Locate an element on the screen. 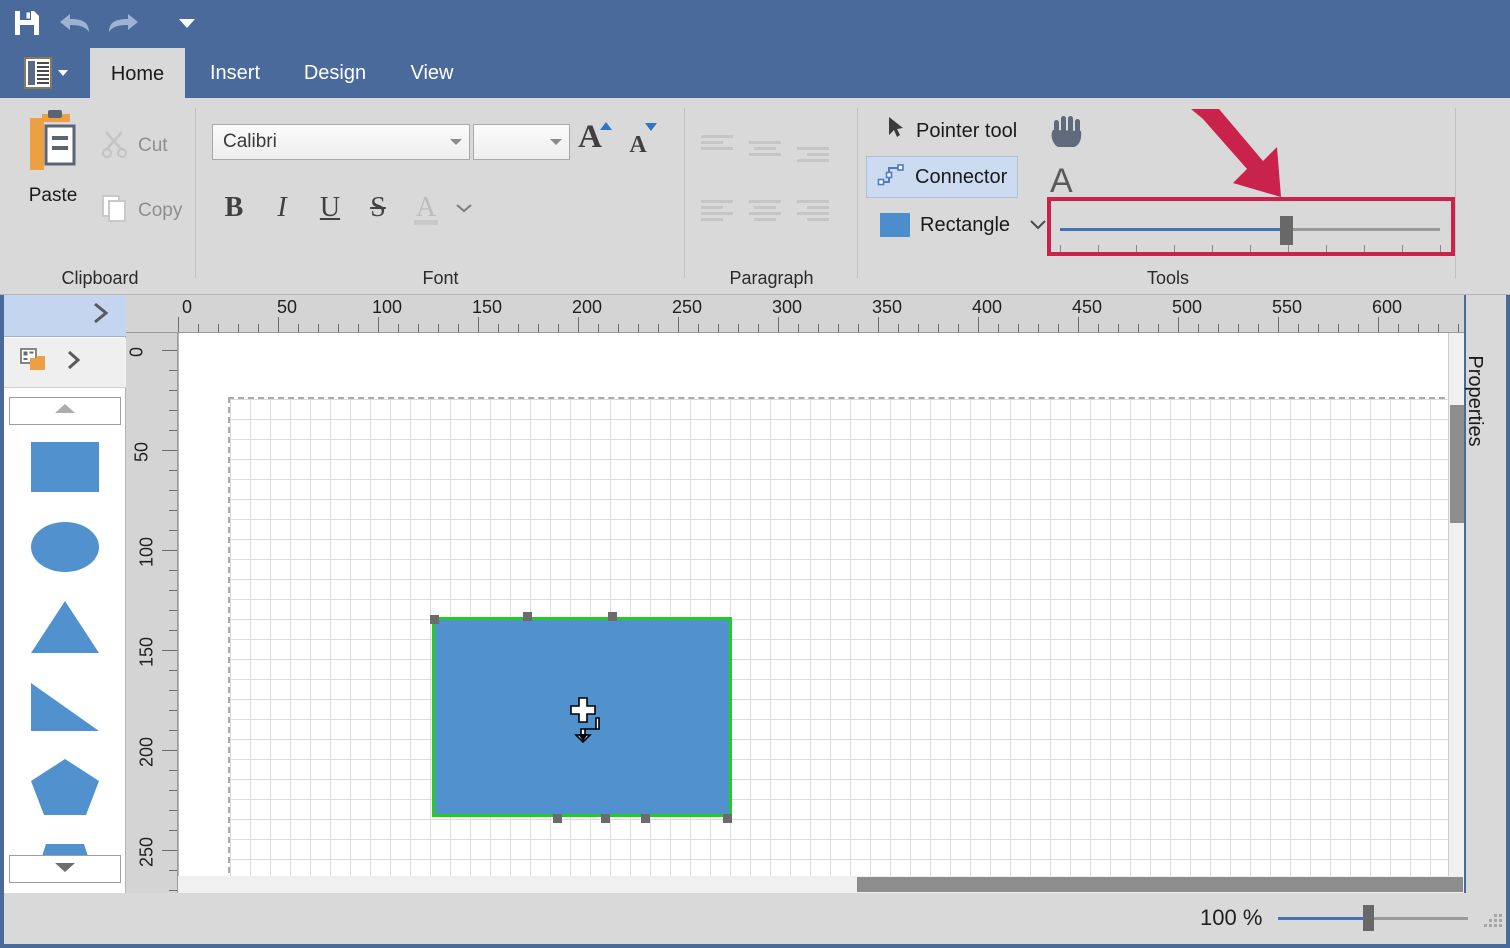 This screenshot has height=948, width=1510. italic-button: I is located at coordinates (282, 208).